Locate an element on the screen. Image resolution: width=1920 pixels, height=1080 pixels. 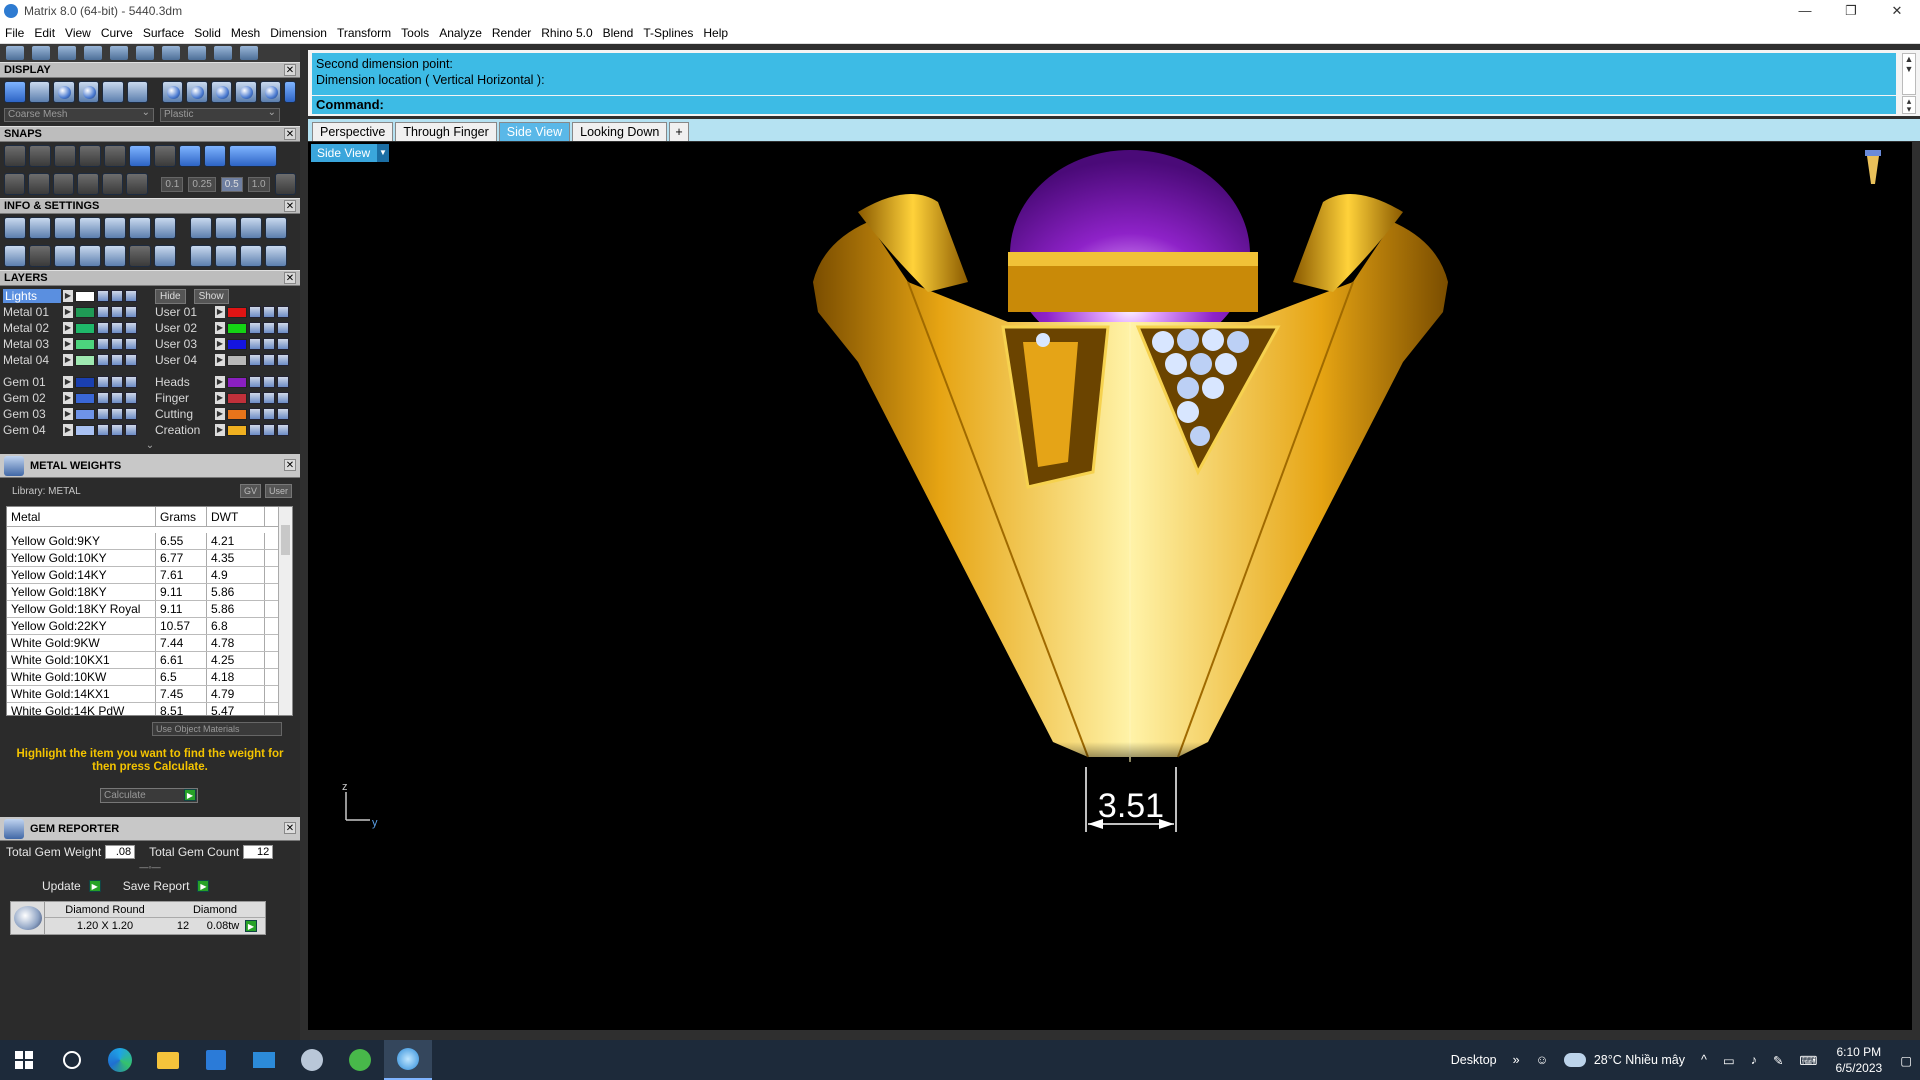
update-button: Update ▶ is located at coordinates (71, 886).